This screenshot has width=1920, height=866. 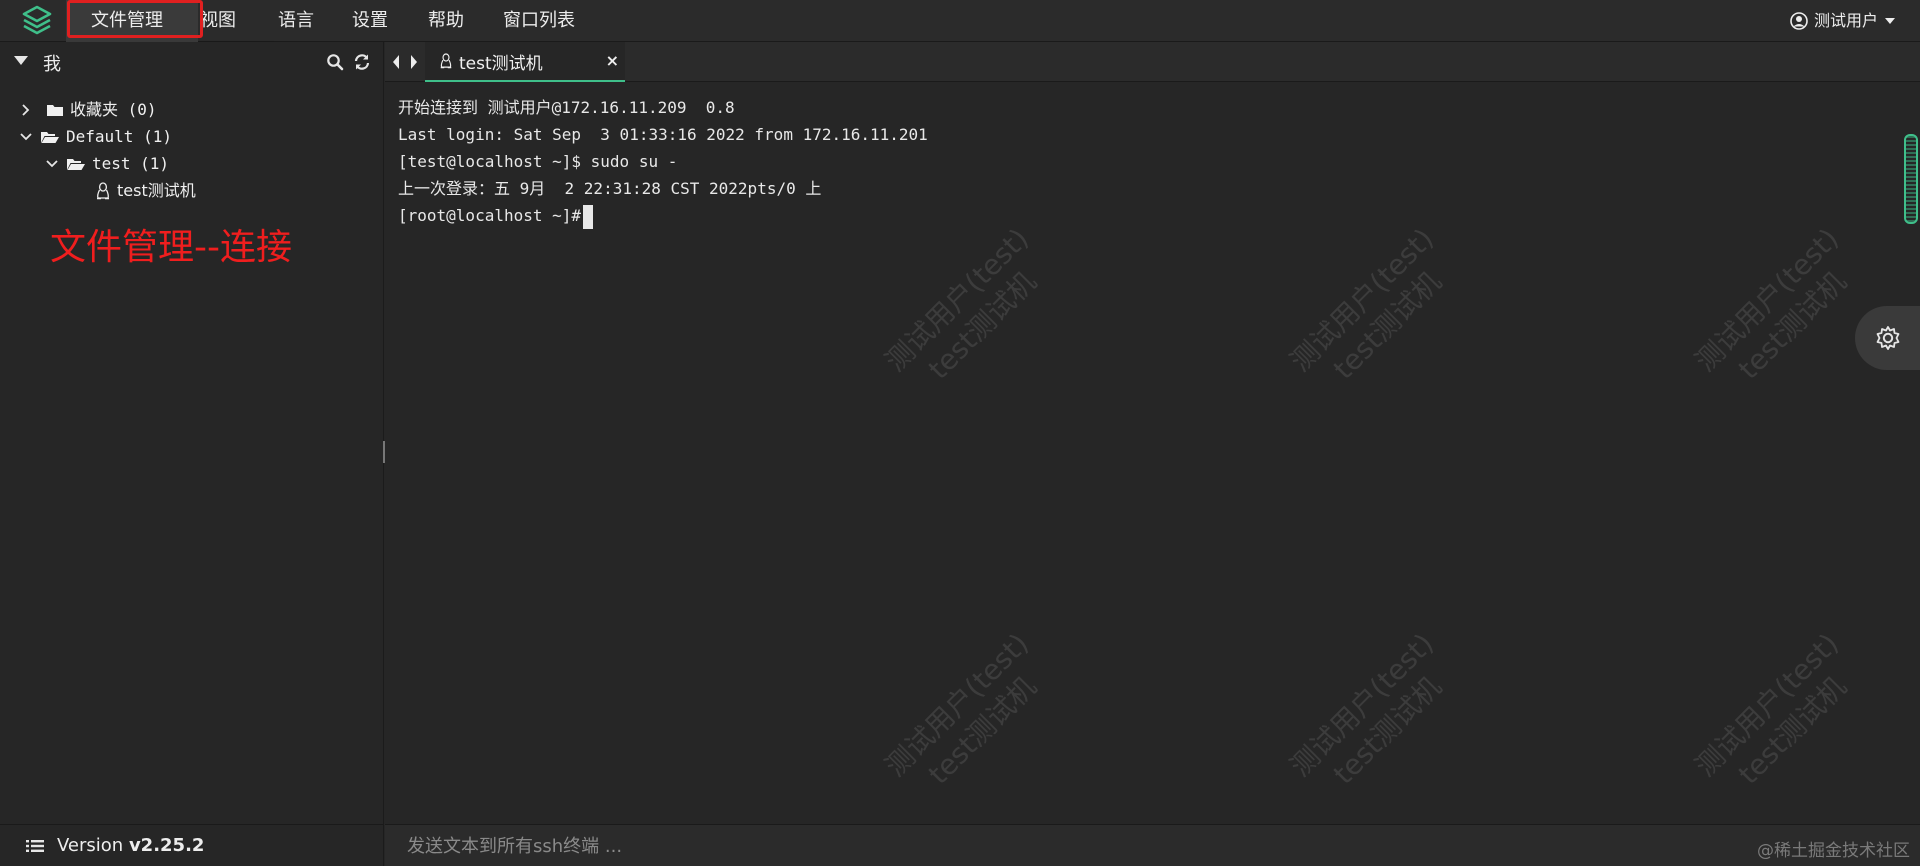 What do you see at coordinates (218, 21) in the screenshot?
I see `menu-view: 视图` at bounding box center [218, 21].